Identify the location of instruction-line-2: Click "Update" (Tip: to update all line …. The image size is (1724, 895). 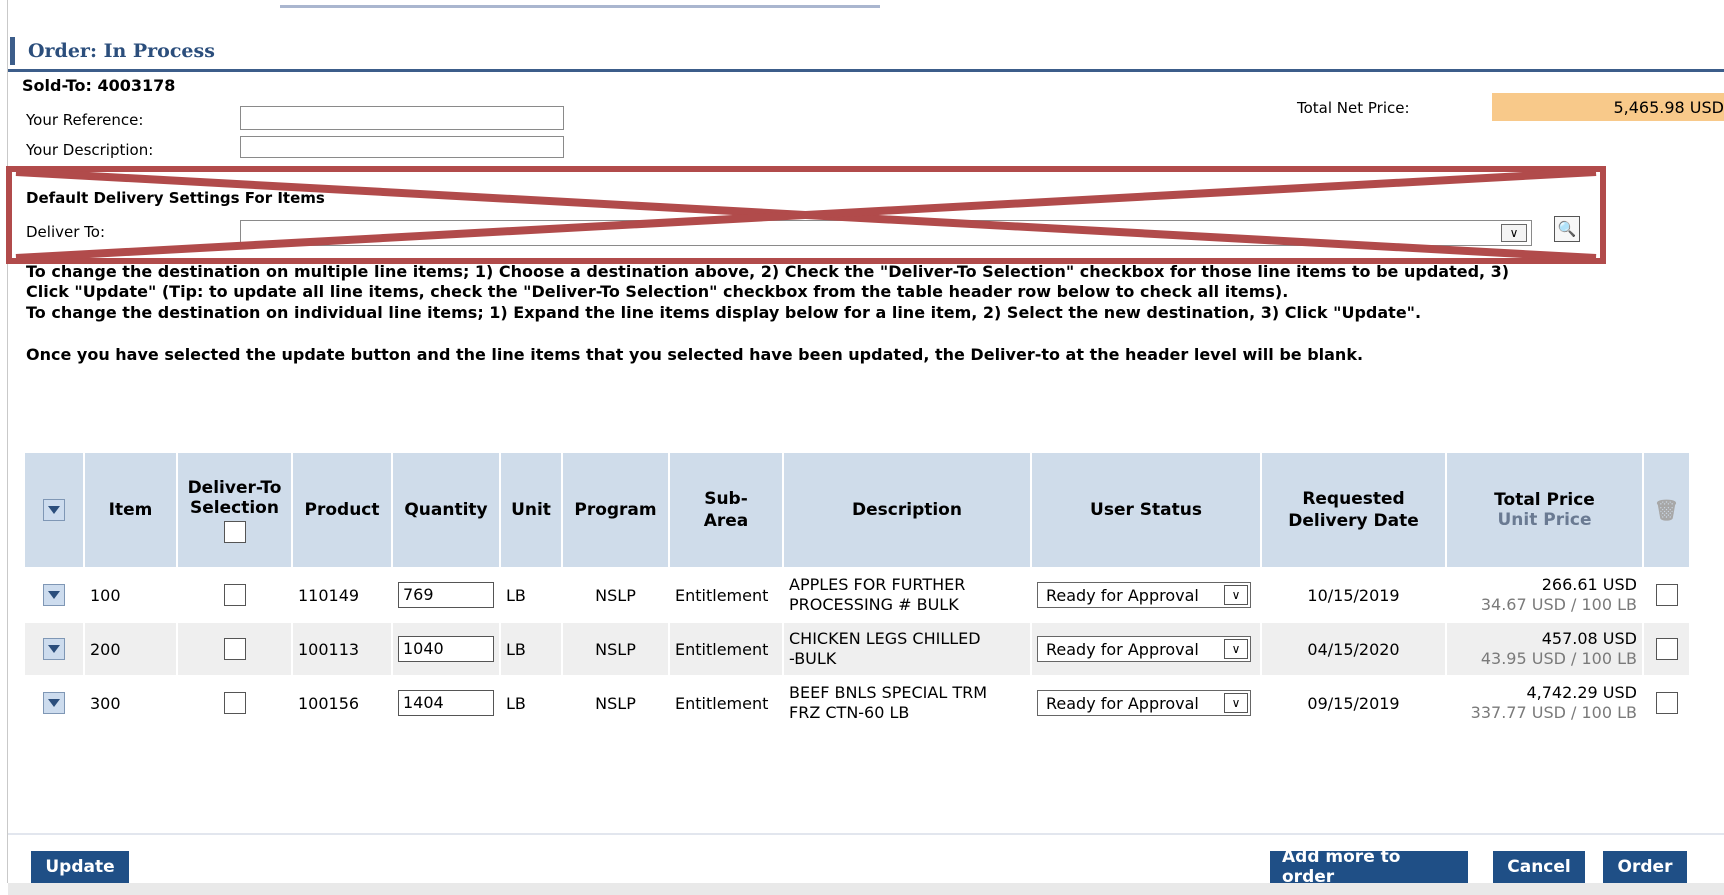
(657, 291).